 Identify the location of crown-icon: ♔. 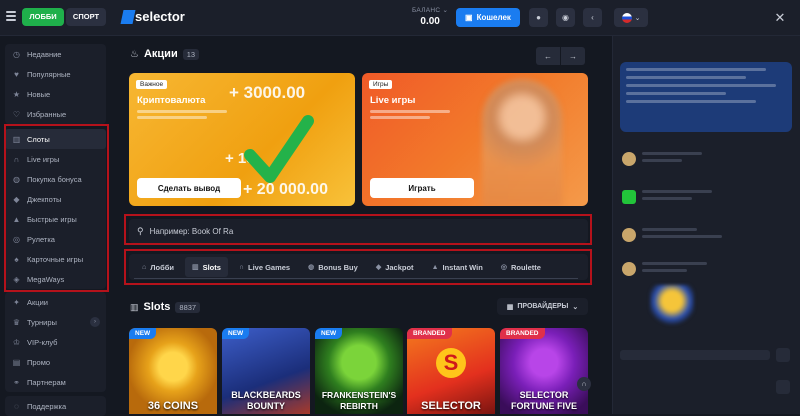
(16, 342).